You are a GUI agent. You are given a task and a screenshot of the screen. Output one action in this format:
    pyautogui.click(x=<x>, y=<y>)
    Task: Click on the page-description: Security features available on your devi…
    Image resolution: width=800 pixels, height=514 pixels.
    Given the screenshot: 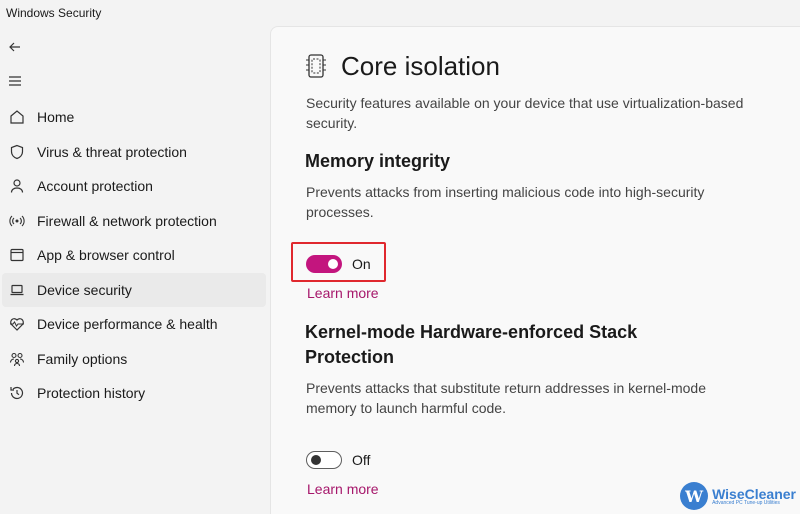 What is the action you would take?
    pyautogui.click(x=525, y=113)
    